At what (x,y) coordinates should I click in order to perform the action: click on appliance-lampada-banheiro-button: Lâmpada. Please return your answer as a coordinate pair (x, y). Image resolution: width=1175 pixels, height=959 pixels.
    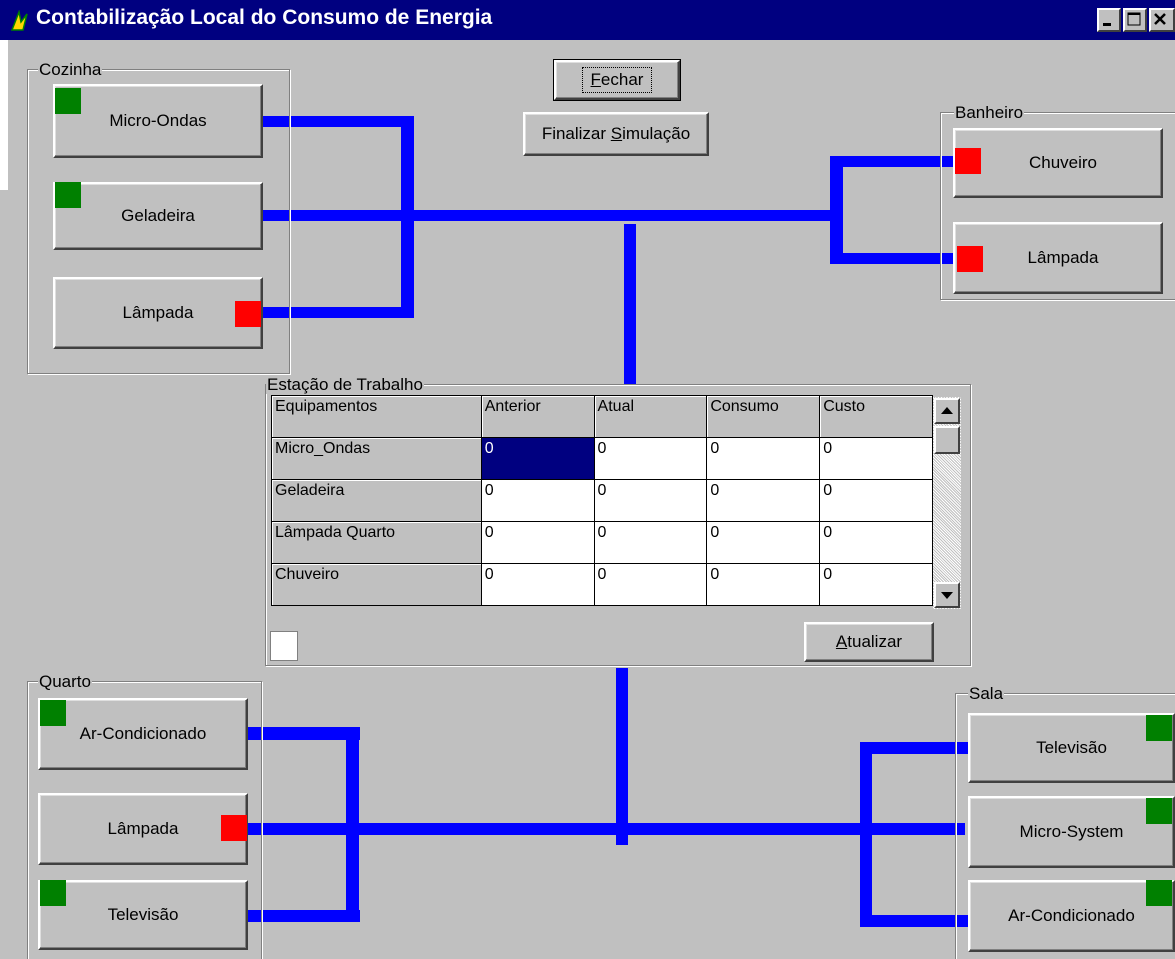
    Looking at the image, I should click on (1058, 258).